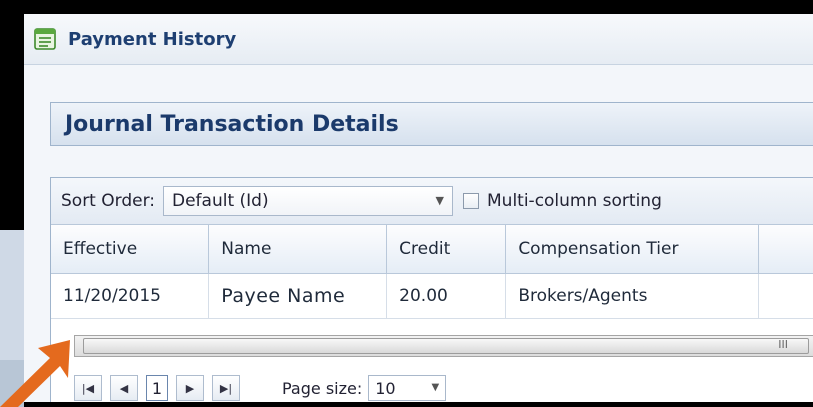  What do you see at coordinates (385, 388) in the screenshot?
I see `page-size-value: 10` at bounding box center [385, 388].